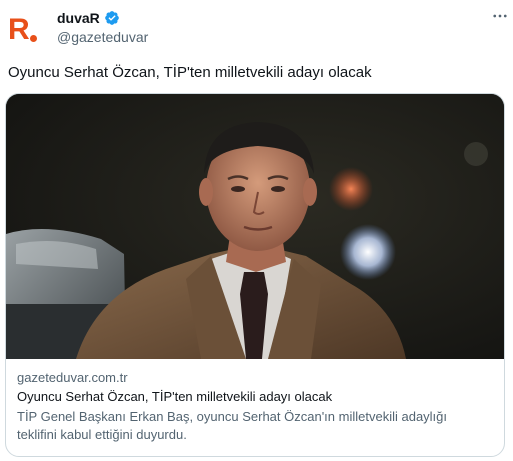 The height and width of the screenshot is (461, 513). I want to click on avatar-logo-letter: R, so click(19, 29).